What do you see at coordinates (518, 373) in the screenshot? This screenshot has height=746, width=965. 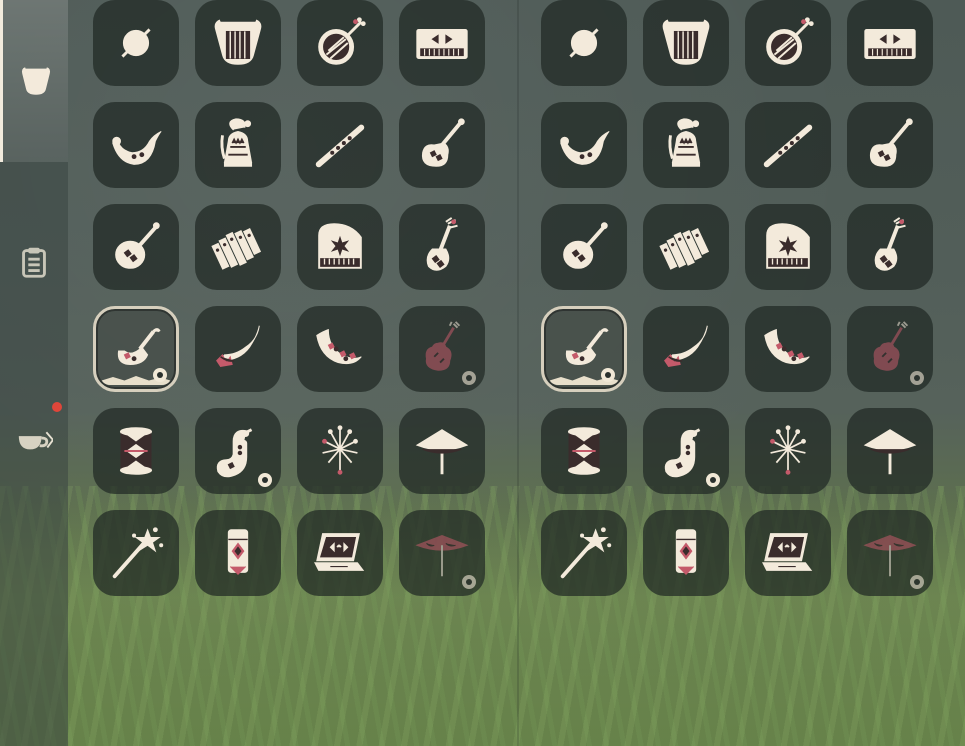 I see `panel-divider` at bounding box center [518, 373].